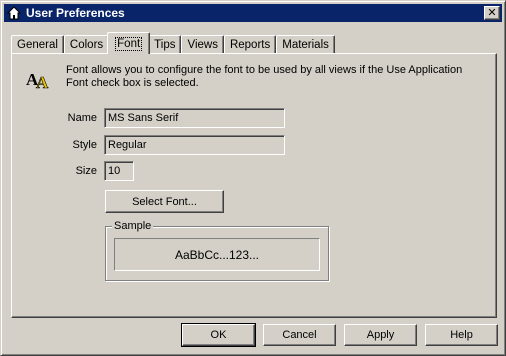  I want to click on close-icon: ✕, so click(492, 12).